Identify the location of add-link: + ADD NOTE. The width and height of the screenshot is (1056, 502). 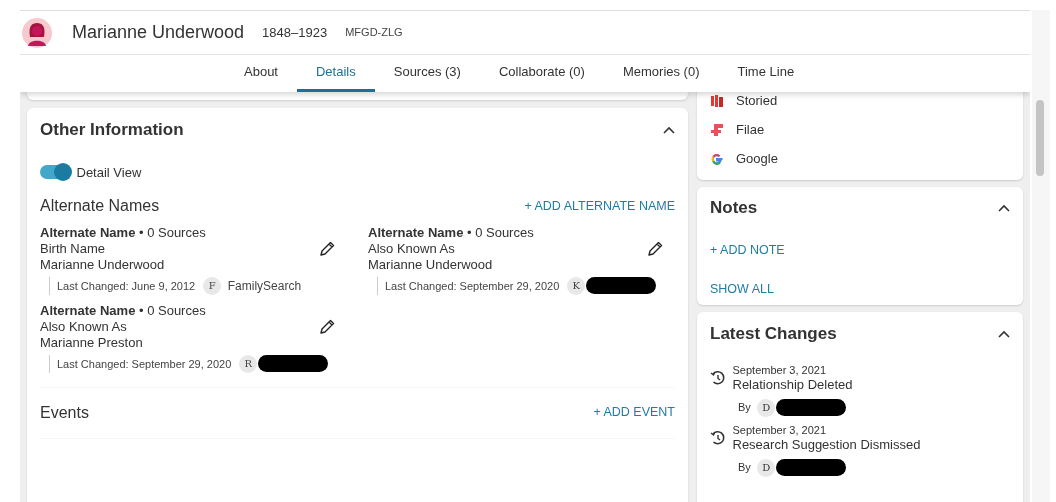
(747, 250).